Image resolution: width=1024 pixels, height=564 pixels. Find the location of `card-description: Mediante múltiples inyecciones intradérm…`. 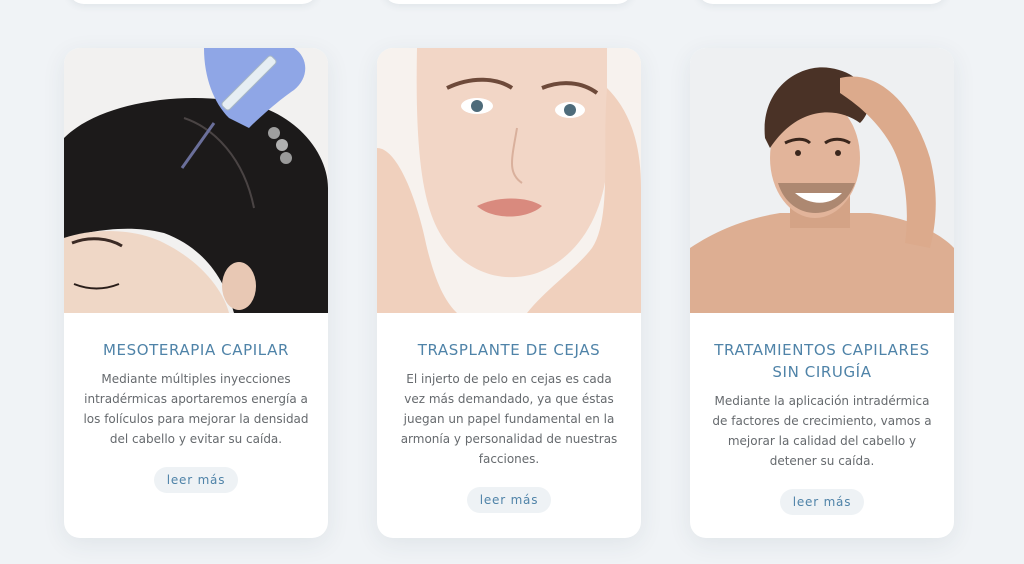

card-description: Mediante múltiples inyecciones intradérm… is located at coordinates (196, 409).